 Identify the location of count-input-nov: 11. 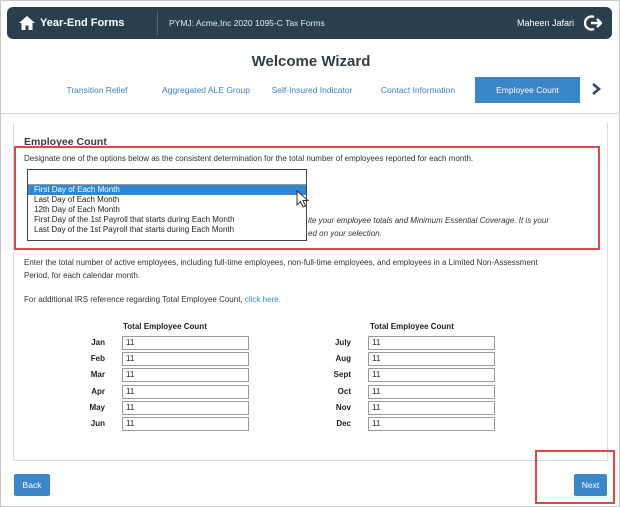
(431, 408).